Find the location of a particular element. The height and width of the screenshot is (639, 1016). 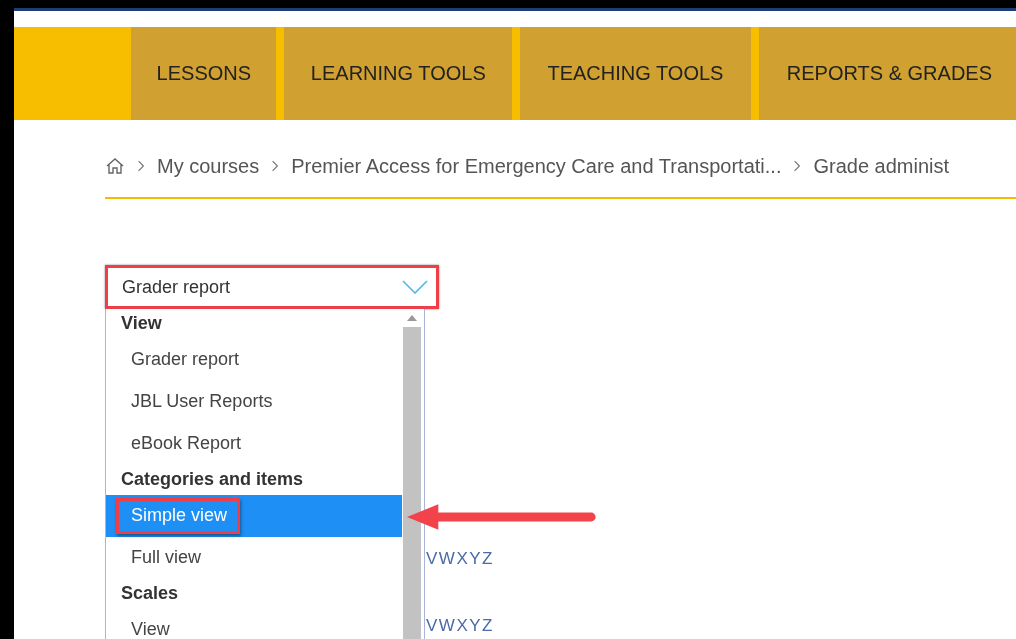

home-icon is located at coordinates (115, 166).